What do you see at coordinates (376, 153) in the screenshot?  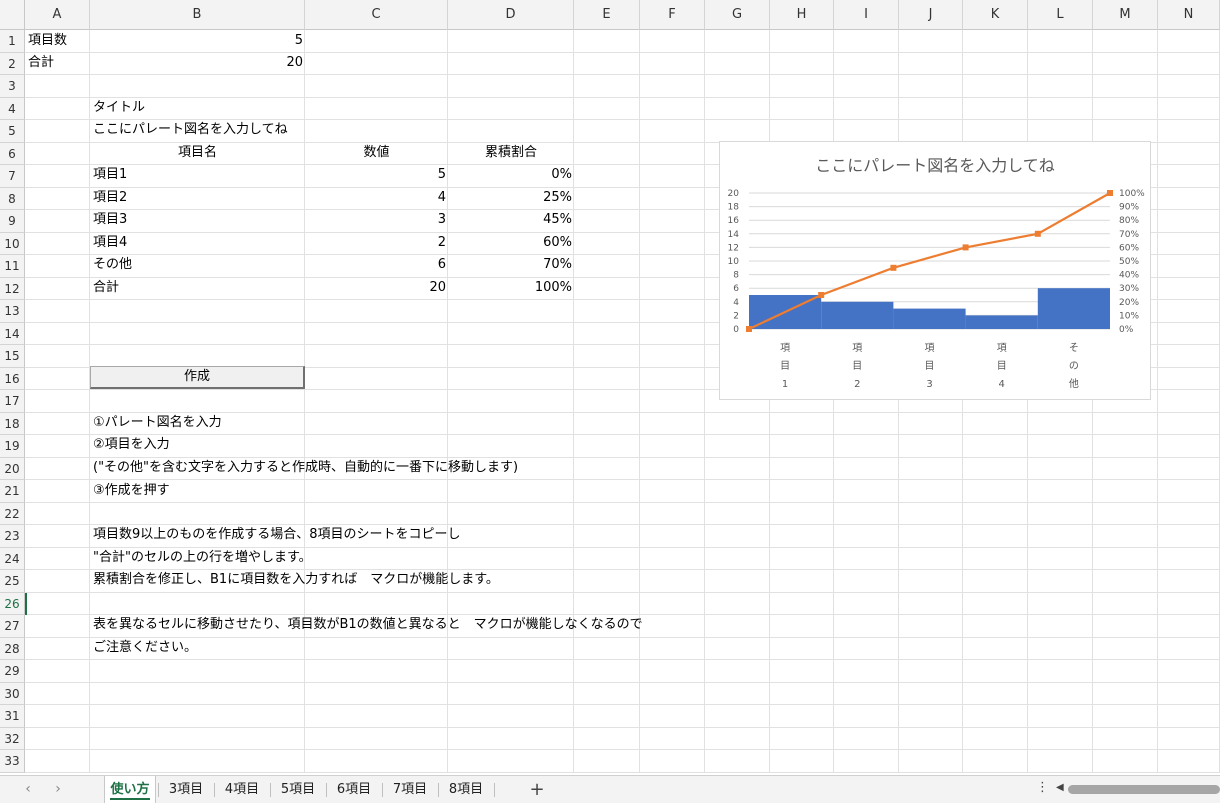 I see `header-value: 数値` at bounding box center [376, 153].